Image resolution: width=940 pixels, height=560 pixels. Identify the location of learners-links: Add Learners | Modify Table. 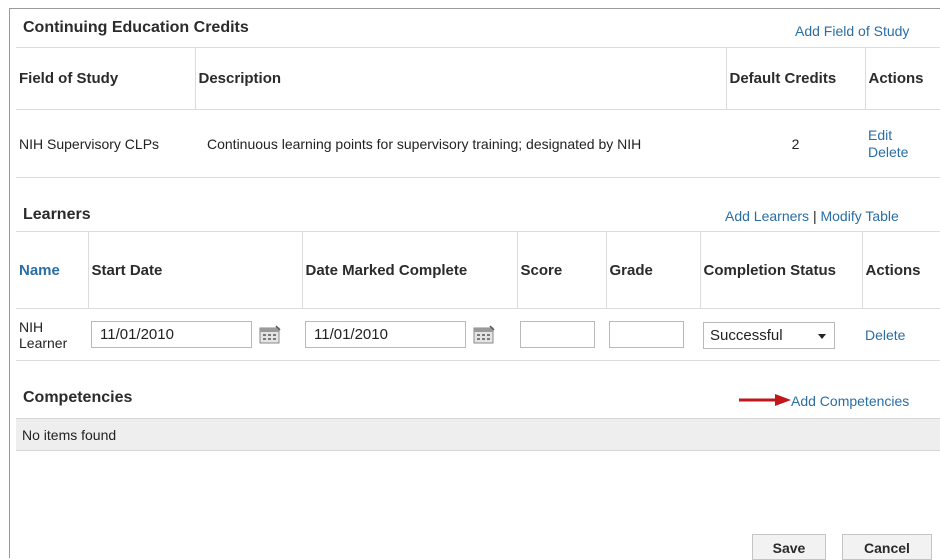
(812, 216).